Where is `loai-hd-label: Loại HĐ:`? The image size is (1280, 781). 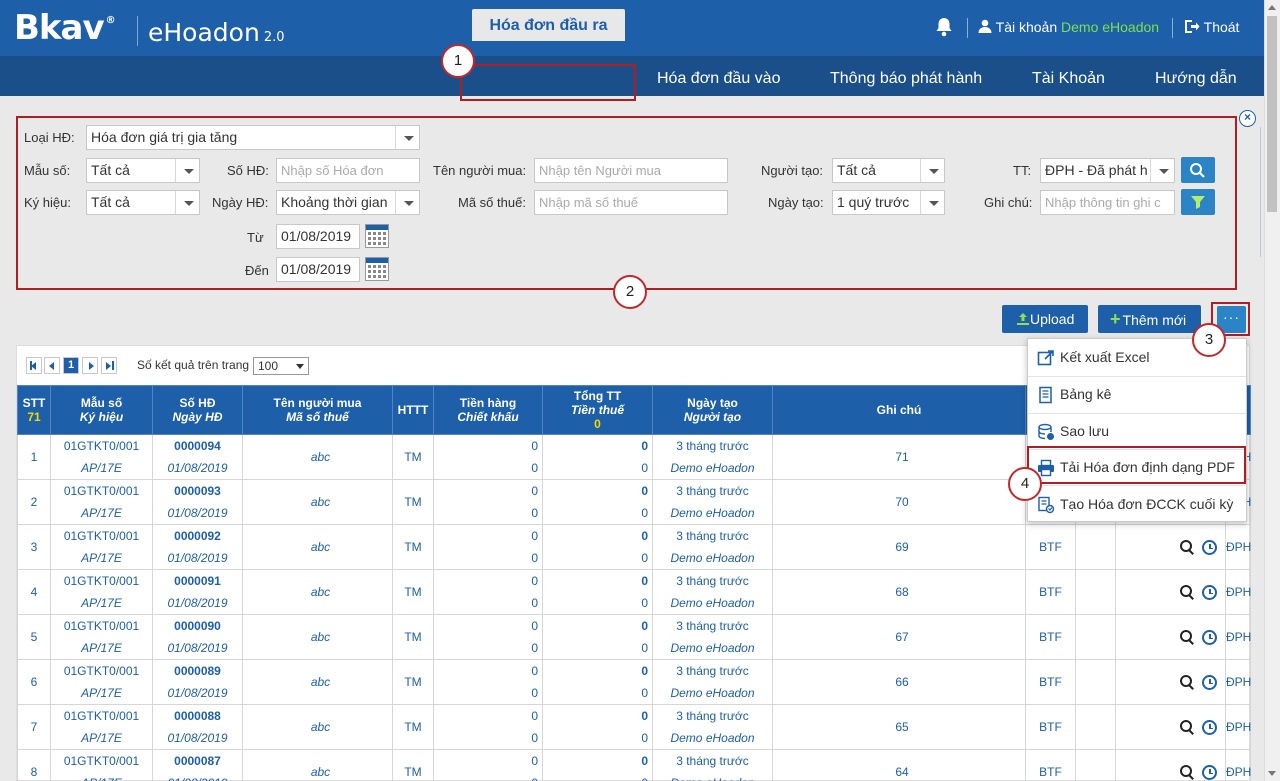
loai-hd-label: Loại HĐ: is located at coordinates (49, 137).